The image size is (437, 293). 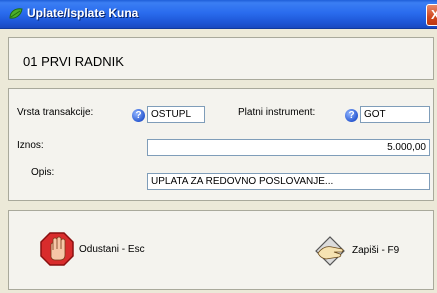 I want to click on save-button: Zapiši - F9, so click(x=355, y=250).